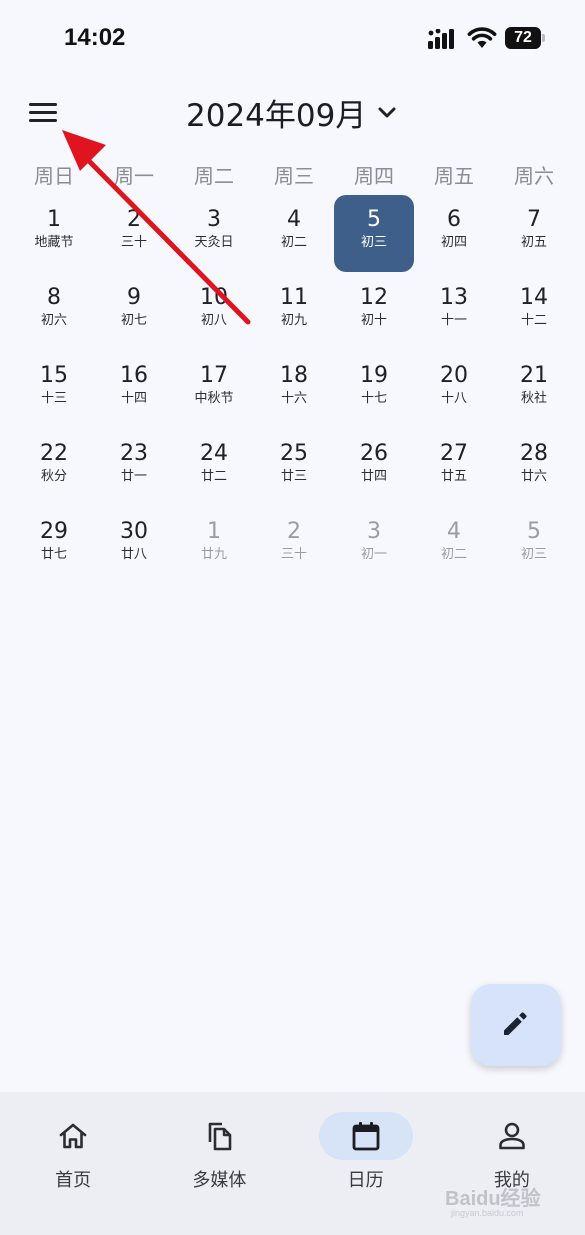 The image size is (585, 1235). I want to click on day-lunar-label: 初九, so click(293, 320).